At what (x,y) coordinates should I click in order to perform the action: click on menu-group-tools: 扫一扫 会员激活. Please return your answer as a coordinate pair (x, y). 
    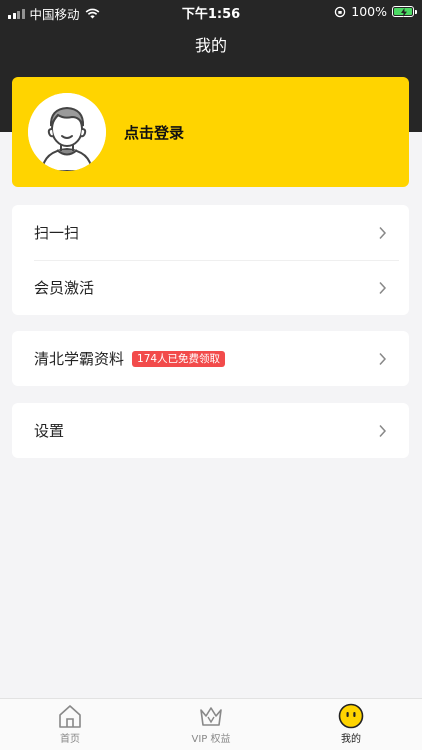
    Looking at the image, I should click on (210, 260).